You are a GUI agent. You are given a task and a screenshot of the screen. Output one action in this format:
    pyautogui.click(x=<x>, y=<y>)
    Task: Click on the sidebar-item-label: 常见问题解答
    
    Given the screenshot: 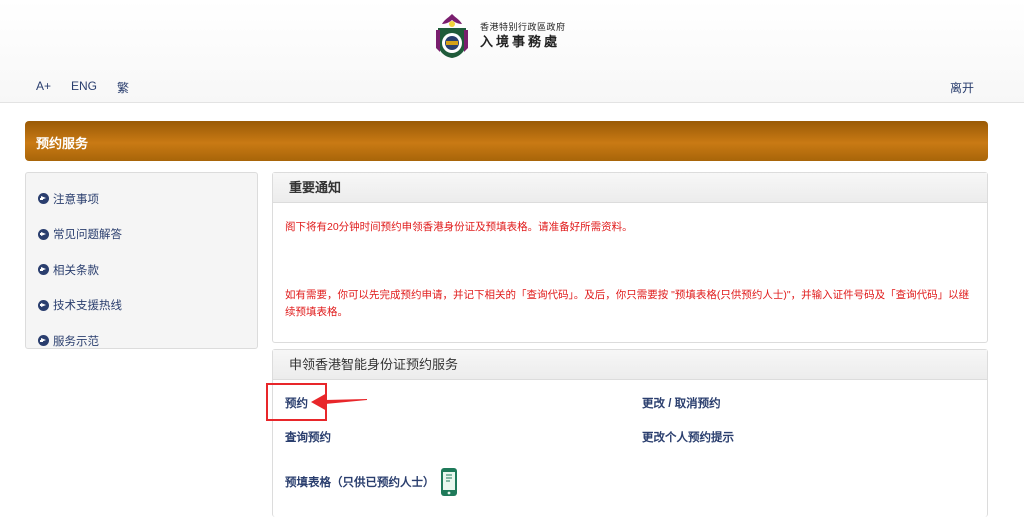 What is the action you would take?
    pyautogui.click(x=87, y=235)
    